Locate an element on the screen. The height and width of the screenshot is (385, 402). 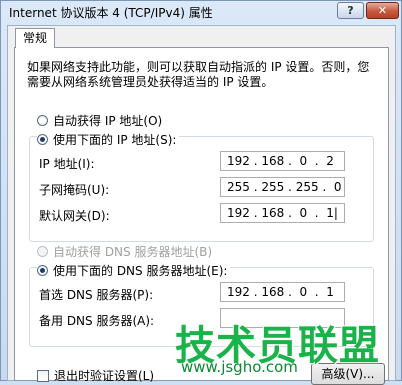
validate-settings-option: 退出时验证设置(L) is located at coordinates (95, 375).